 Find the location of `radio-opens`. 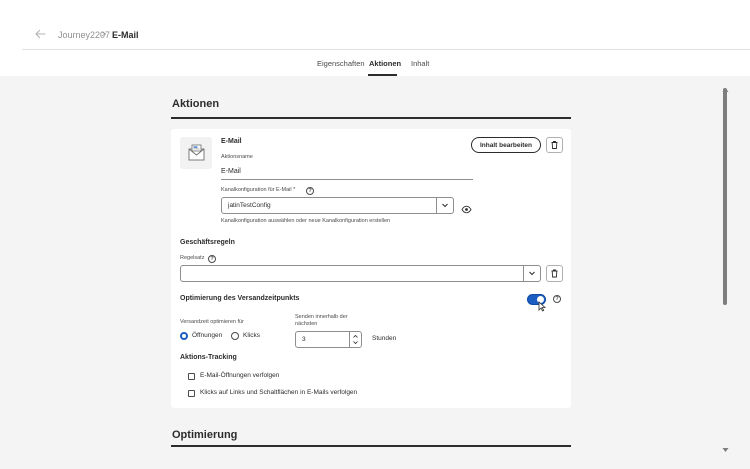

radio-opens is located at coordinates (184, 336).